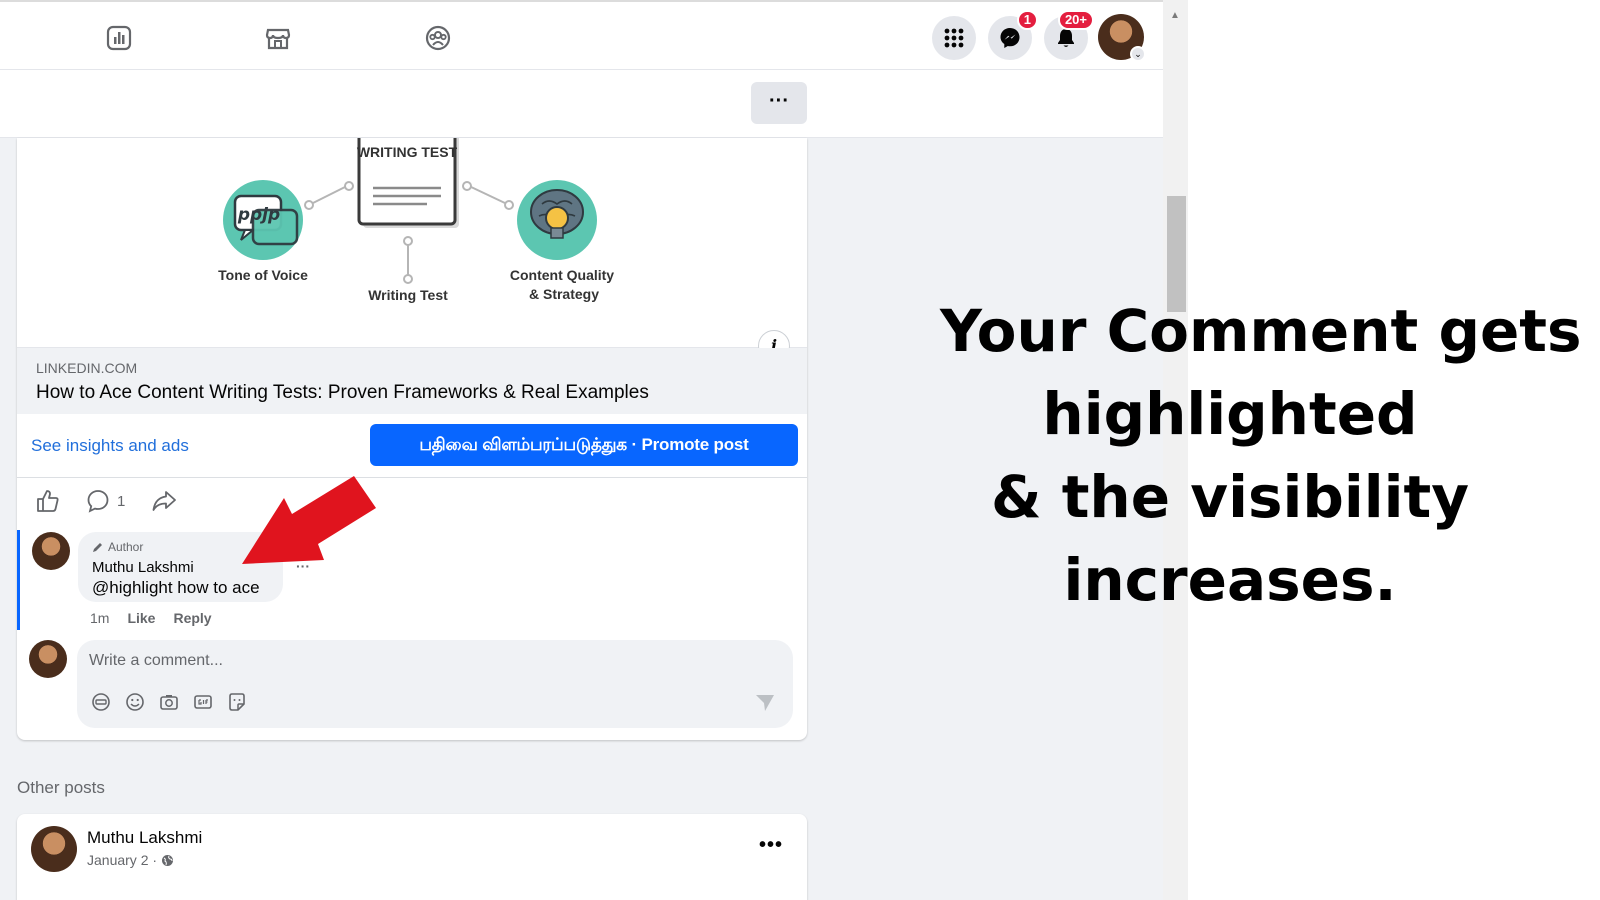  I want to click on marketplace-icon, so click(278, 38).